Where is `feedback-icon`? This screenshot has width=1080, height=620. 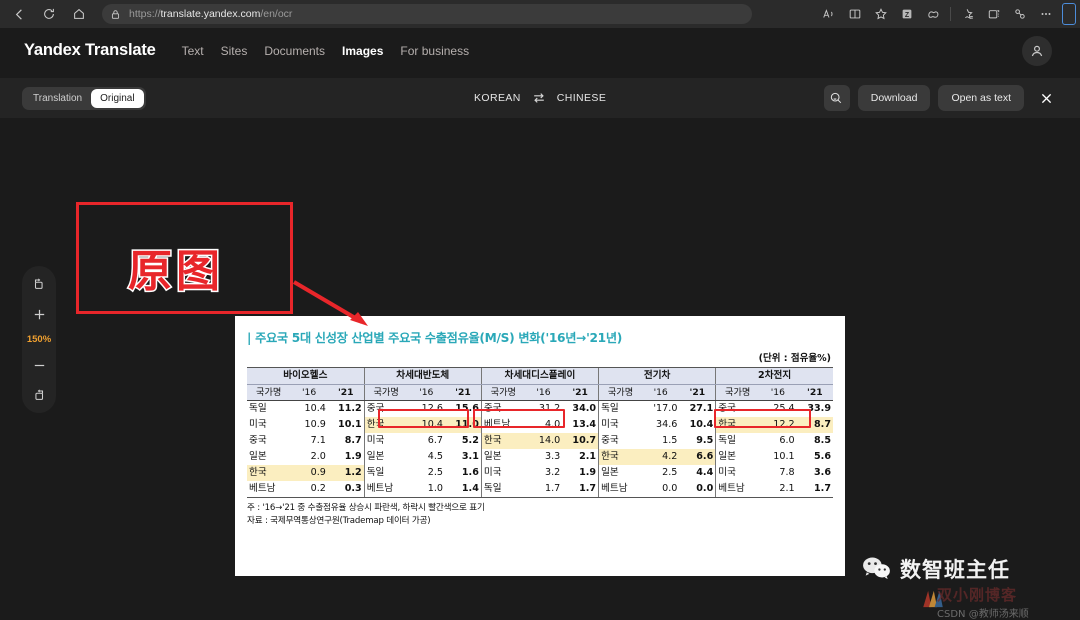 feedback-icon is located at coordinates (836, 98).